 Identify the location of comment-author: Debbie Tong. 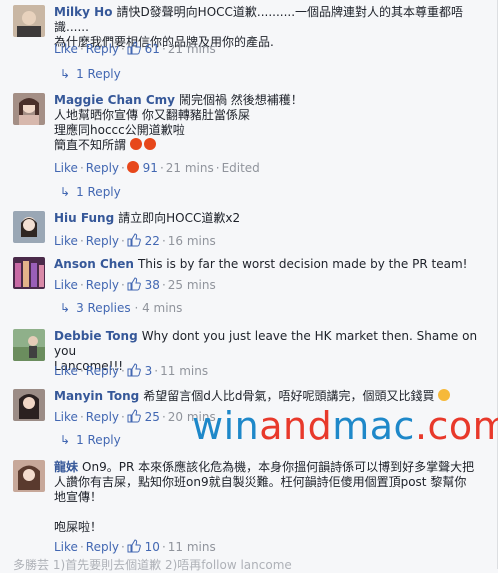
(96, 336).